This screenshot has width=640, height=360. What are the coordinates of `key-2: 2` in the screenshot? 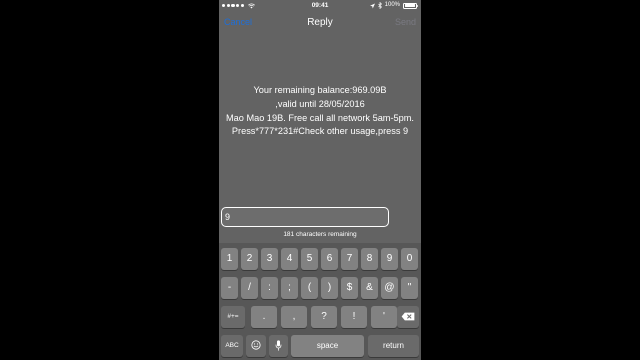 It's located at (249, 259).